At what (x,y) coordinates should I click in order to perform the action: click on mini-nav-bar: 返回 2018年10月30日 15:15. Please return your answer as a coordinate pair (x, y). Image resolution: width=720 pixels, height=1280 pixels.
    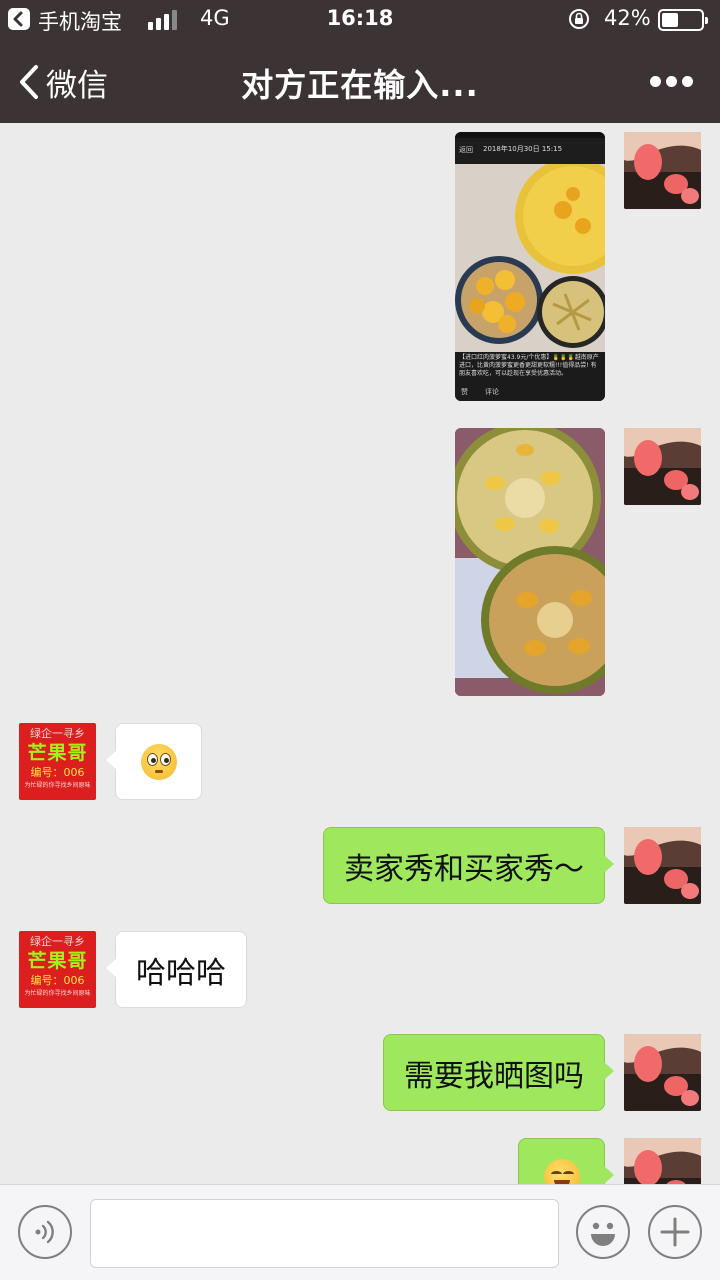
    Looking at the image, I should click on (530, 151).